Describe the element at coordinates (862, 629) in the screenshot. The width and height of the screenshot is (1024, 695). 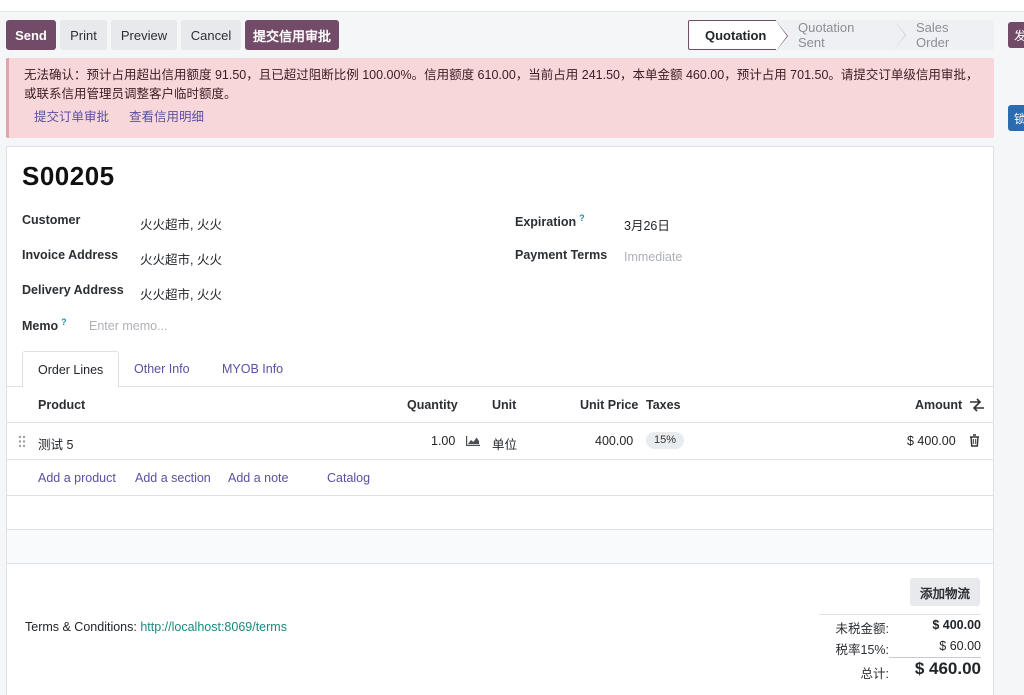
I see `untaxed-label: 未税金额:` at that location.